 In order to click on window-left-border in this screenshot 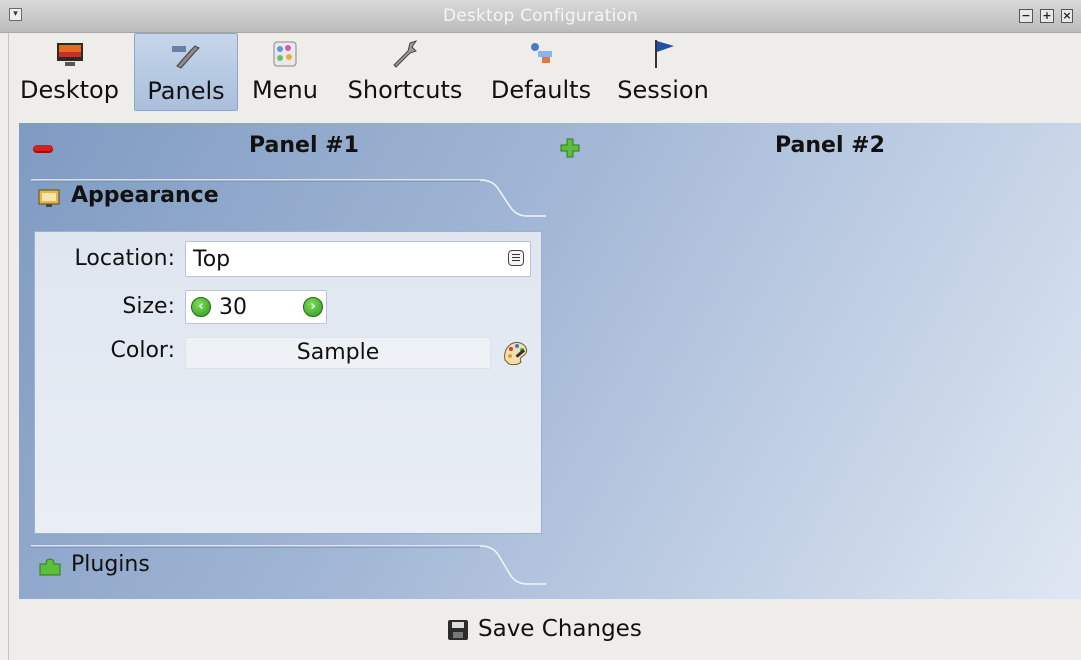, I will do `click(8, 346)`.